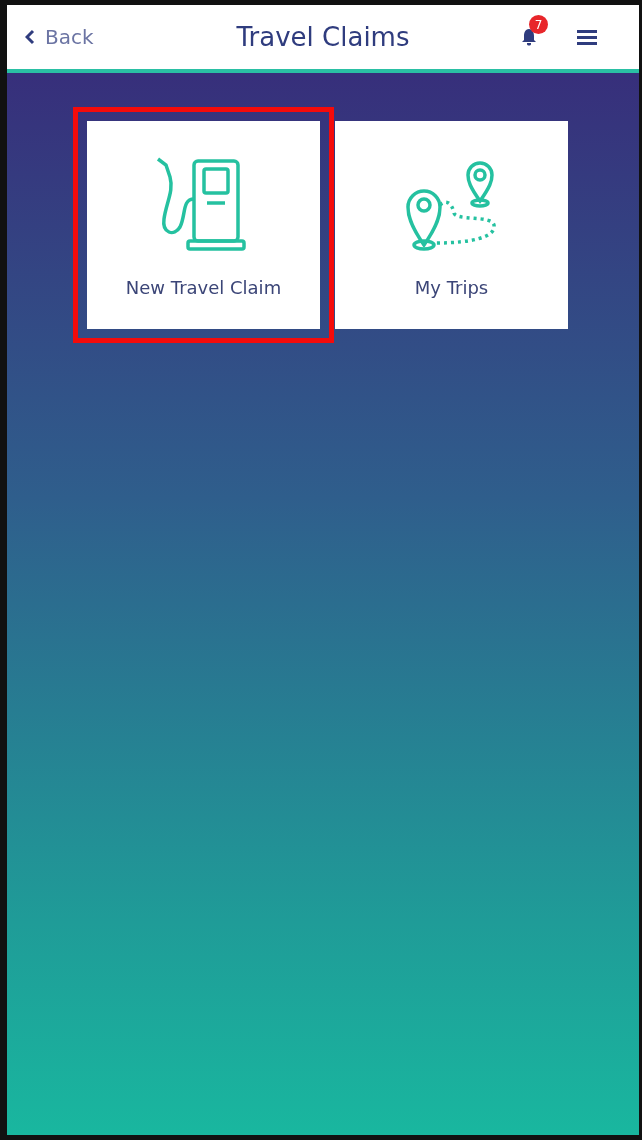 Image resolution: width=642 pixels, height=1140 pixels. Describe the element at coordinates (451, 225) in the screenshot. I see `menu-tile: My Trips` at that location.